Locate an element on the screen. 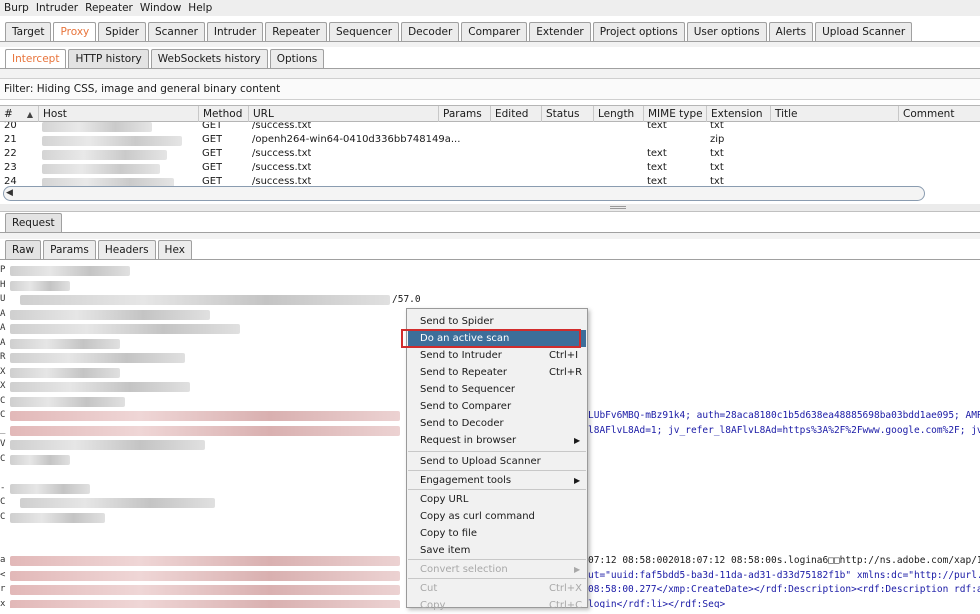  tab-sequencer: Sequencer is located at coordinates (364, 31).